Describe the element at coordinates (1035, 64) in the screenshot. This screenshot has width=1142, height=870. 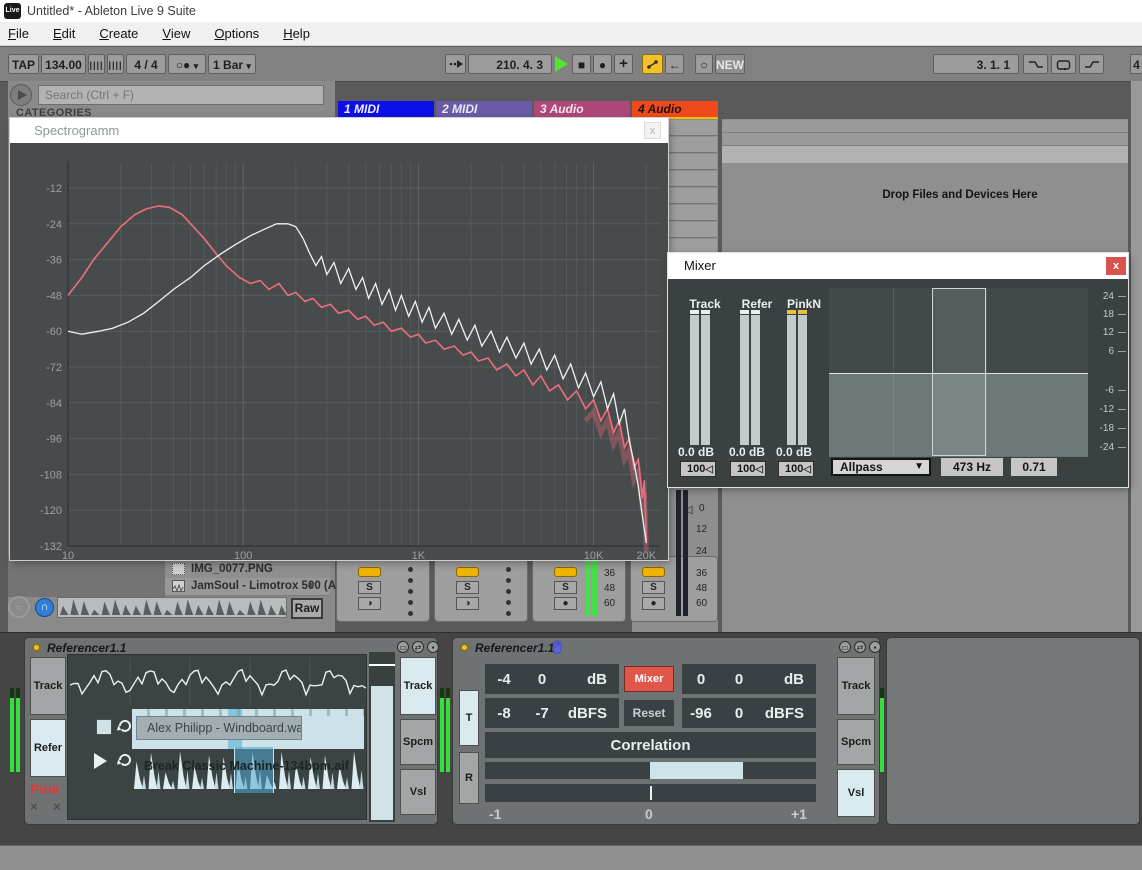
I see `punch-in-button` at that location.